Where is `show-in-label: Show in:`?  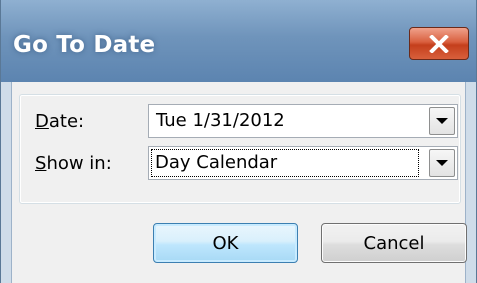
show-in-label: Show in: is located at coordinates (73, 163).